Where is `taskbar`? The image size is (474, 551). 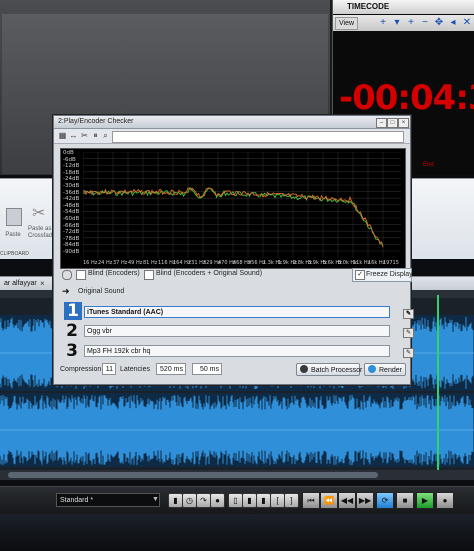
taskbar is located at coordinates (237, 532).